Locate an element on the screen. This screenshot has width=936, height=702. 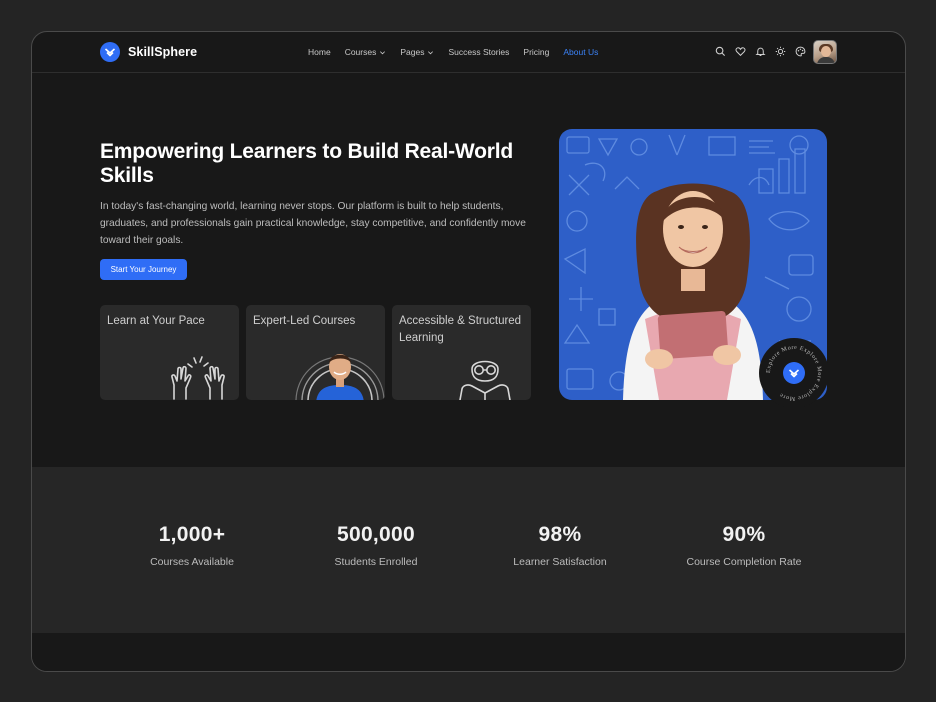
stat-label: Learner Satisfaction is located at coordinates (560, 562).